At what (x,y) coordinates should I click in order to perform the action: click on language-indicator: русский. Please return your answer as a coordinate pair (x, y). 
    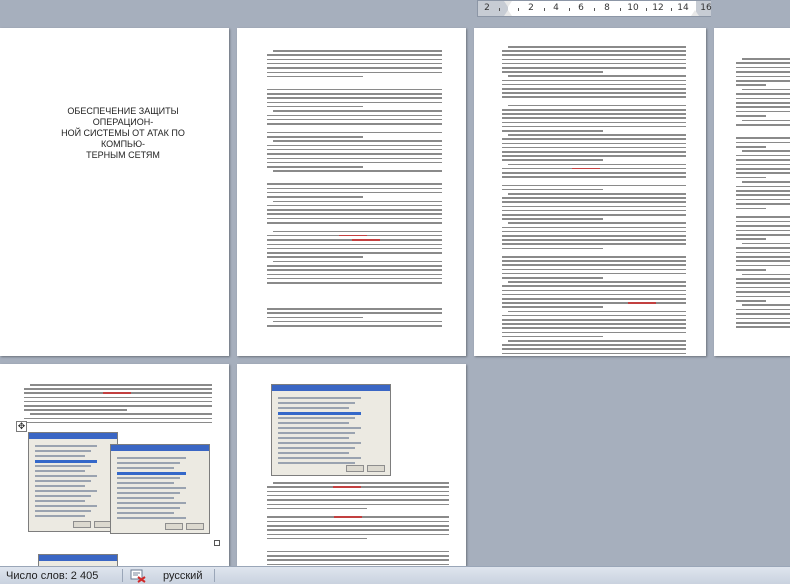
    Looking at the image, I should click on (182, 576).